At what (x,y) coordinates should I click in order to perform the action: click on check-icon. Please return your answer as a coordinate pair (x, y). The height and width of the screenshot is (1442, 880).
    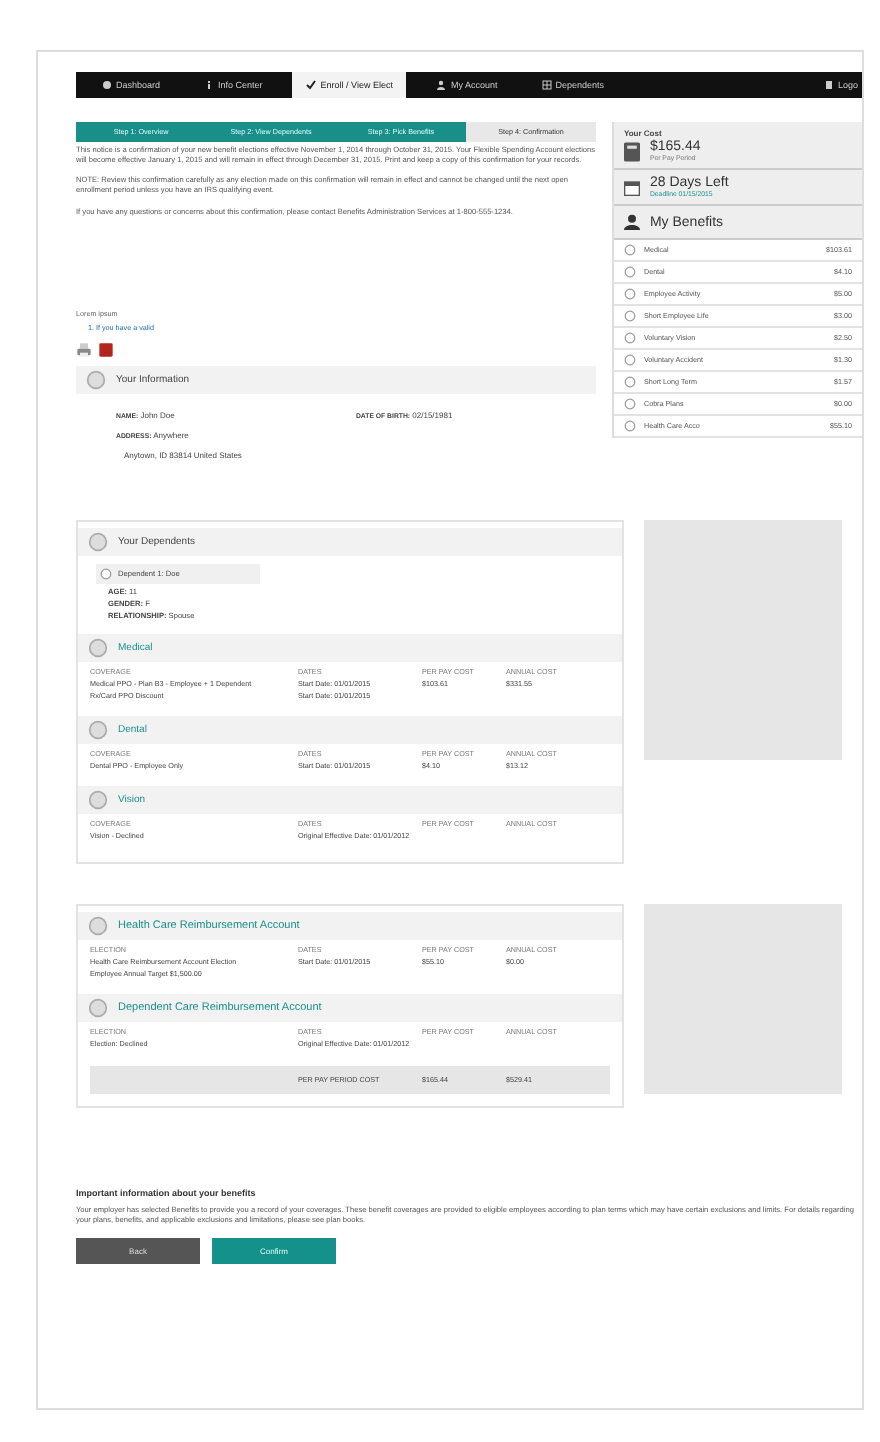
    Looking at the image, I should click on (311, 85).